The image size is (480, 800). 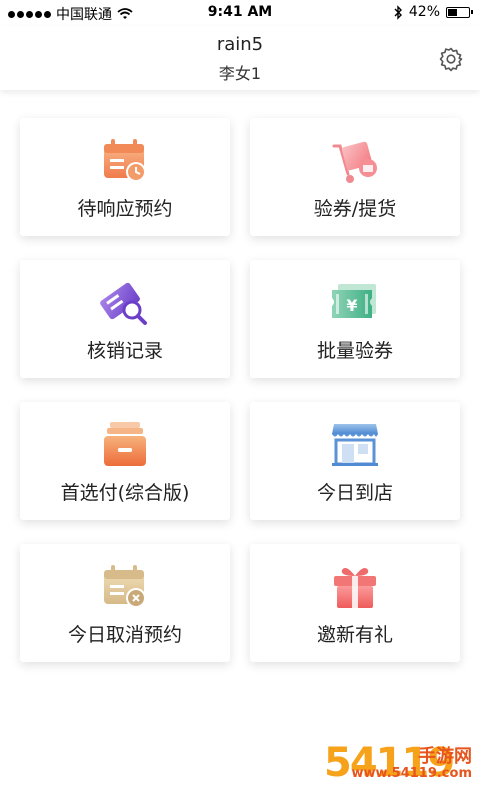 What do you see at coordinates (355, 319) in the screenshot?
I see `menu-item-batch-verify: ¥ 批量验券` at bounding box center [355, 319].